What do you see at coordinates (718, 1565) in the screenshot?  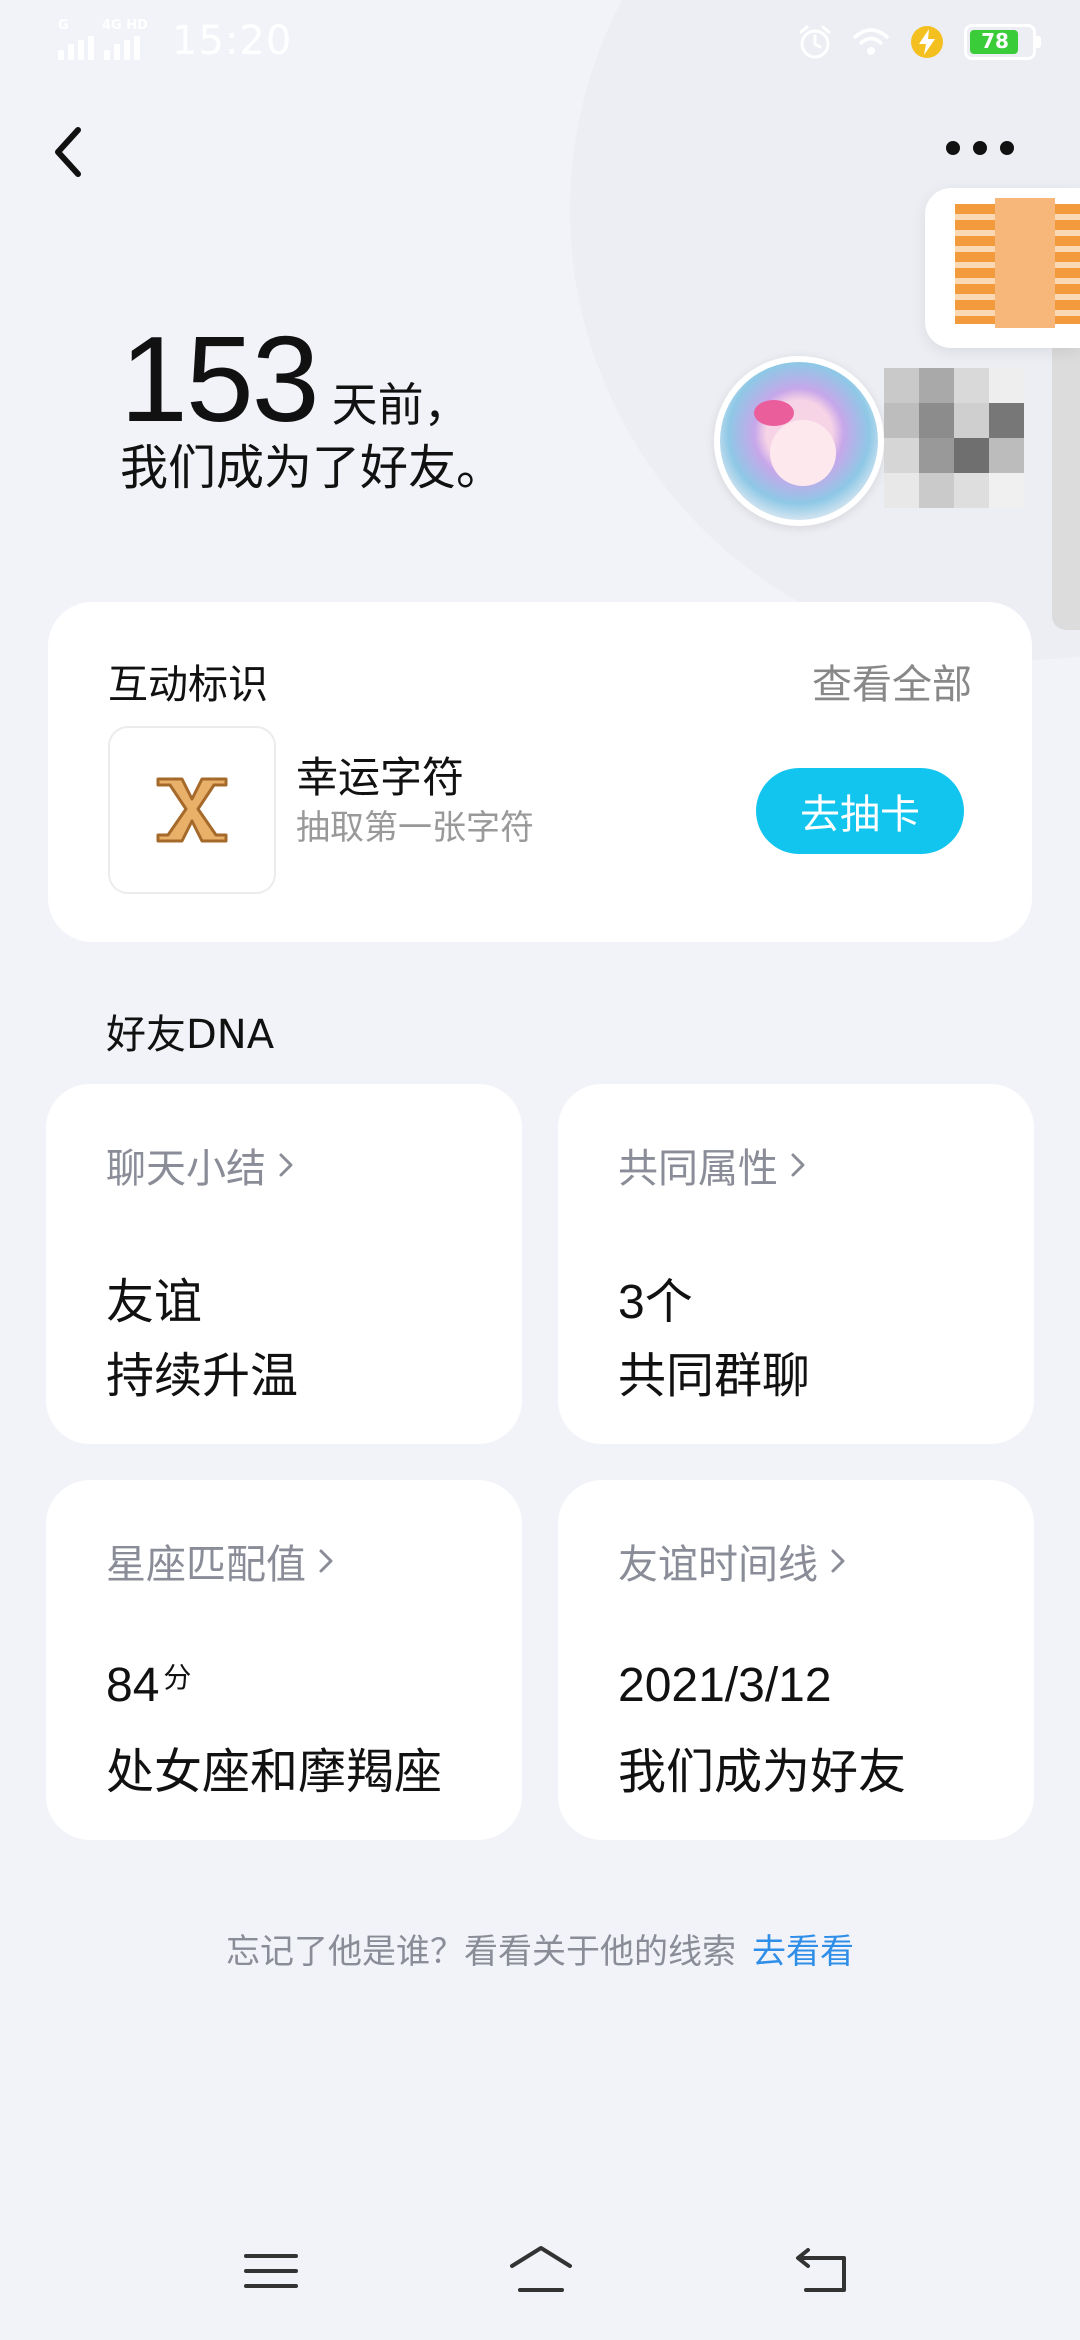 I see `friendship-timeline-title: 友谊时间线` at bounding box center [718, 1565].